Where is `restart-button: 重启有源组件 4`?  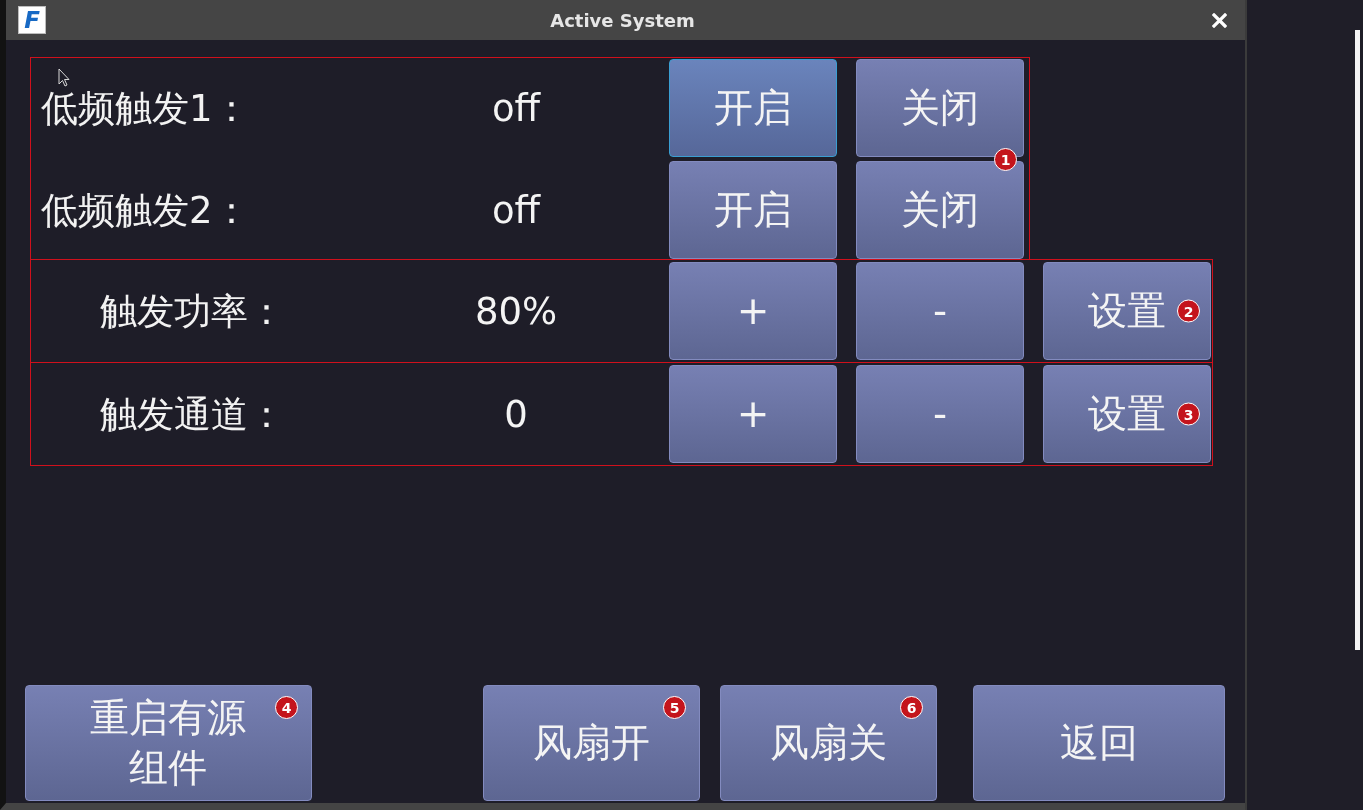 restart-button: 重启有源组件 4 is located at coordinates (168, 743).